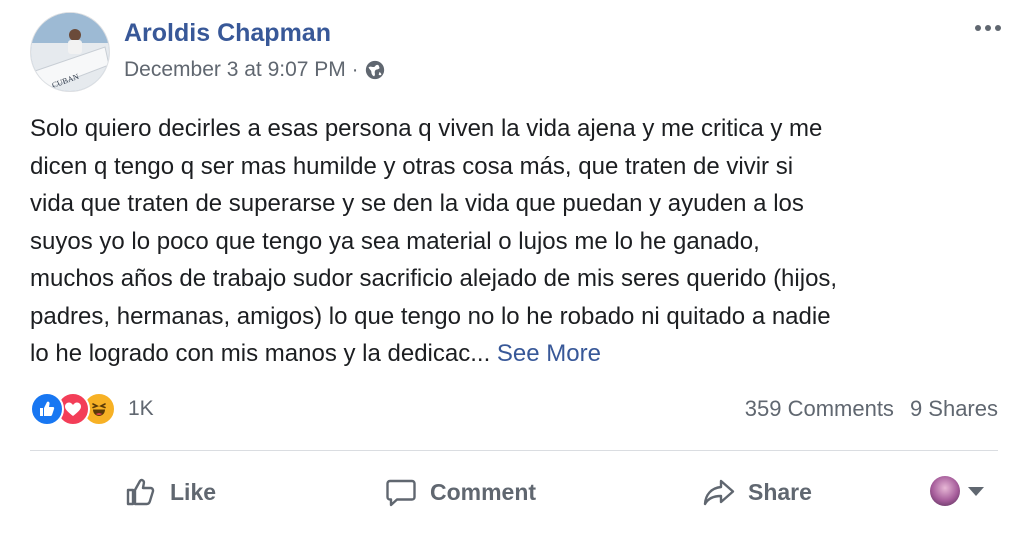  Describe the element at coordinates (514, 450) in the screenshot. I see `actions-divider` at that location.